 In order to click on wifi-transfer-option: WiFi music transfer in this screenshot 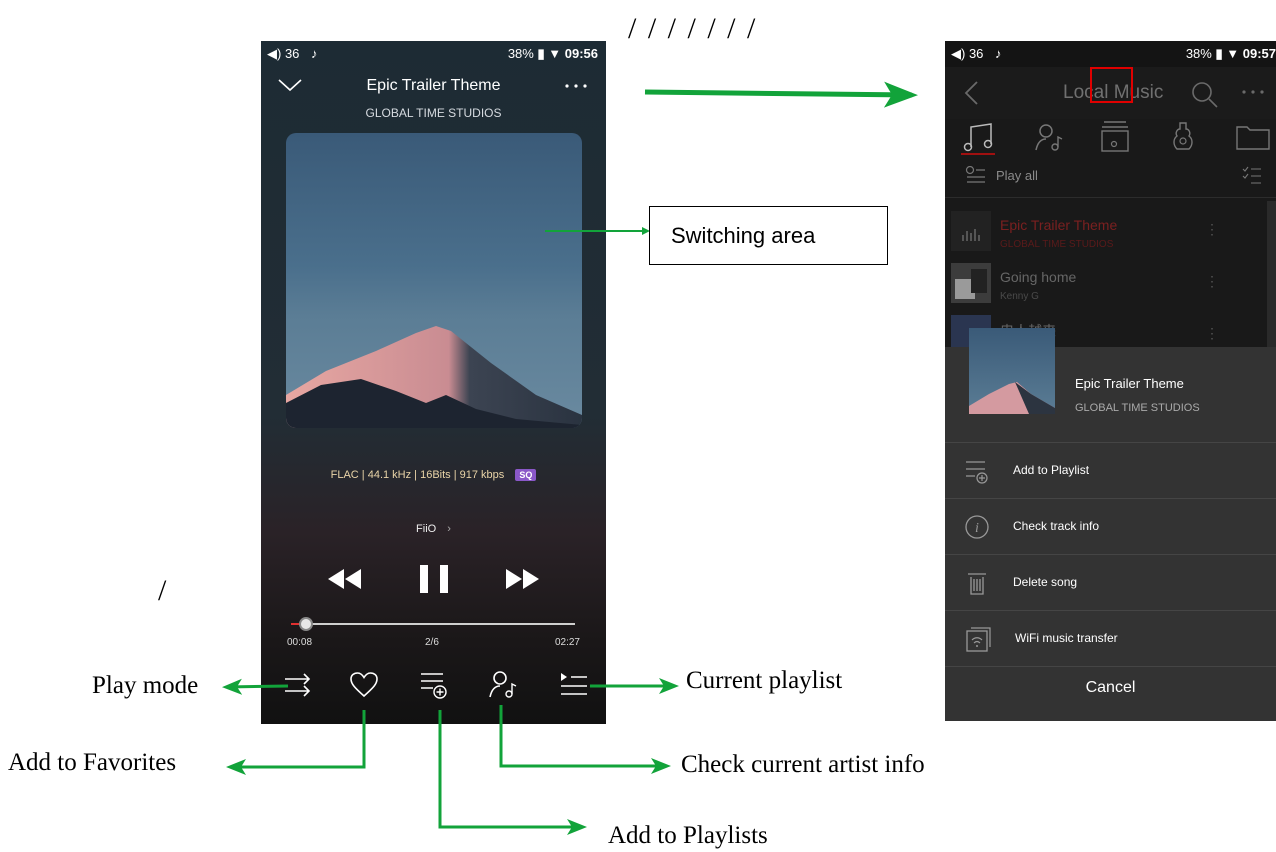, I will do `click(1110, 638)`.